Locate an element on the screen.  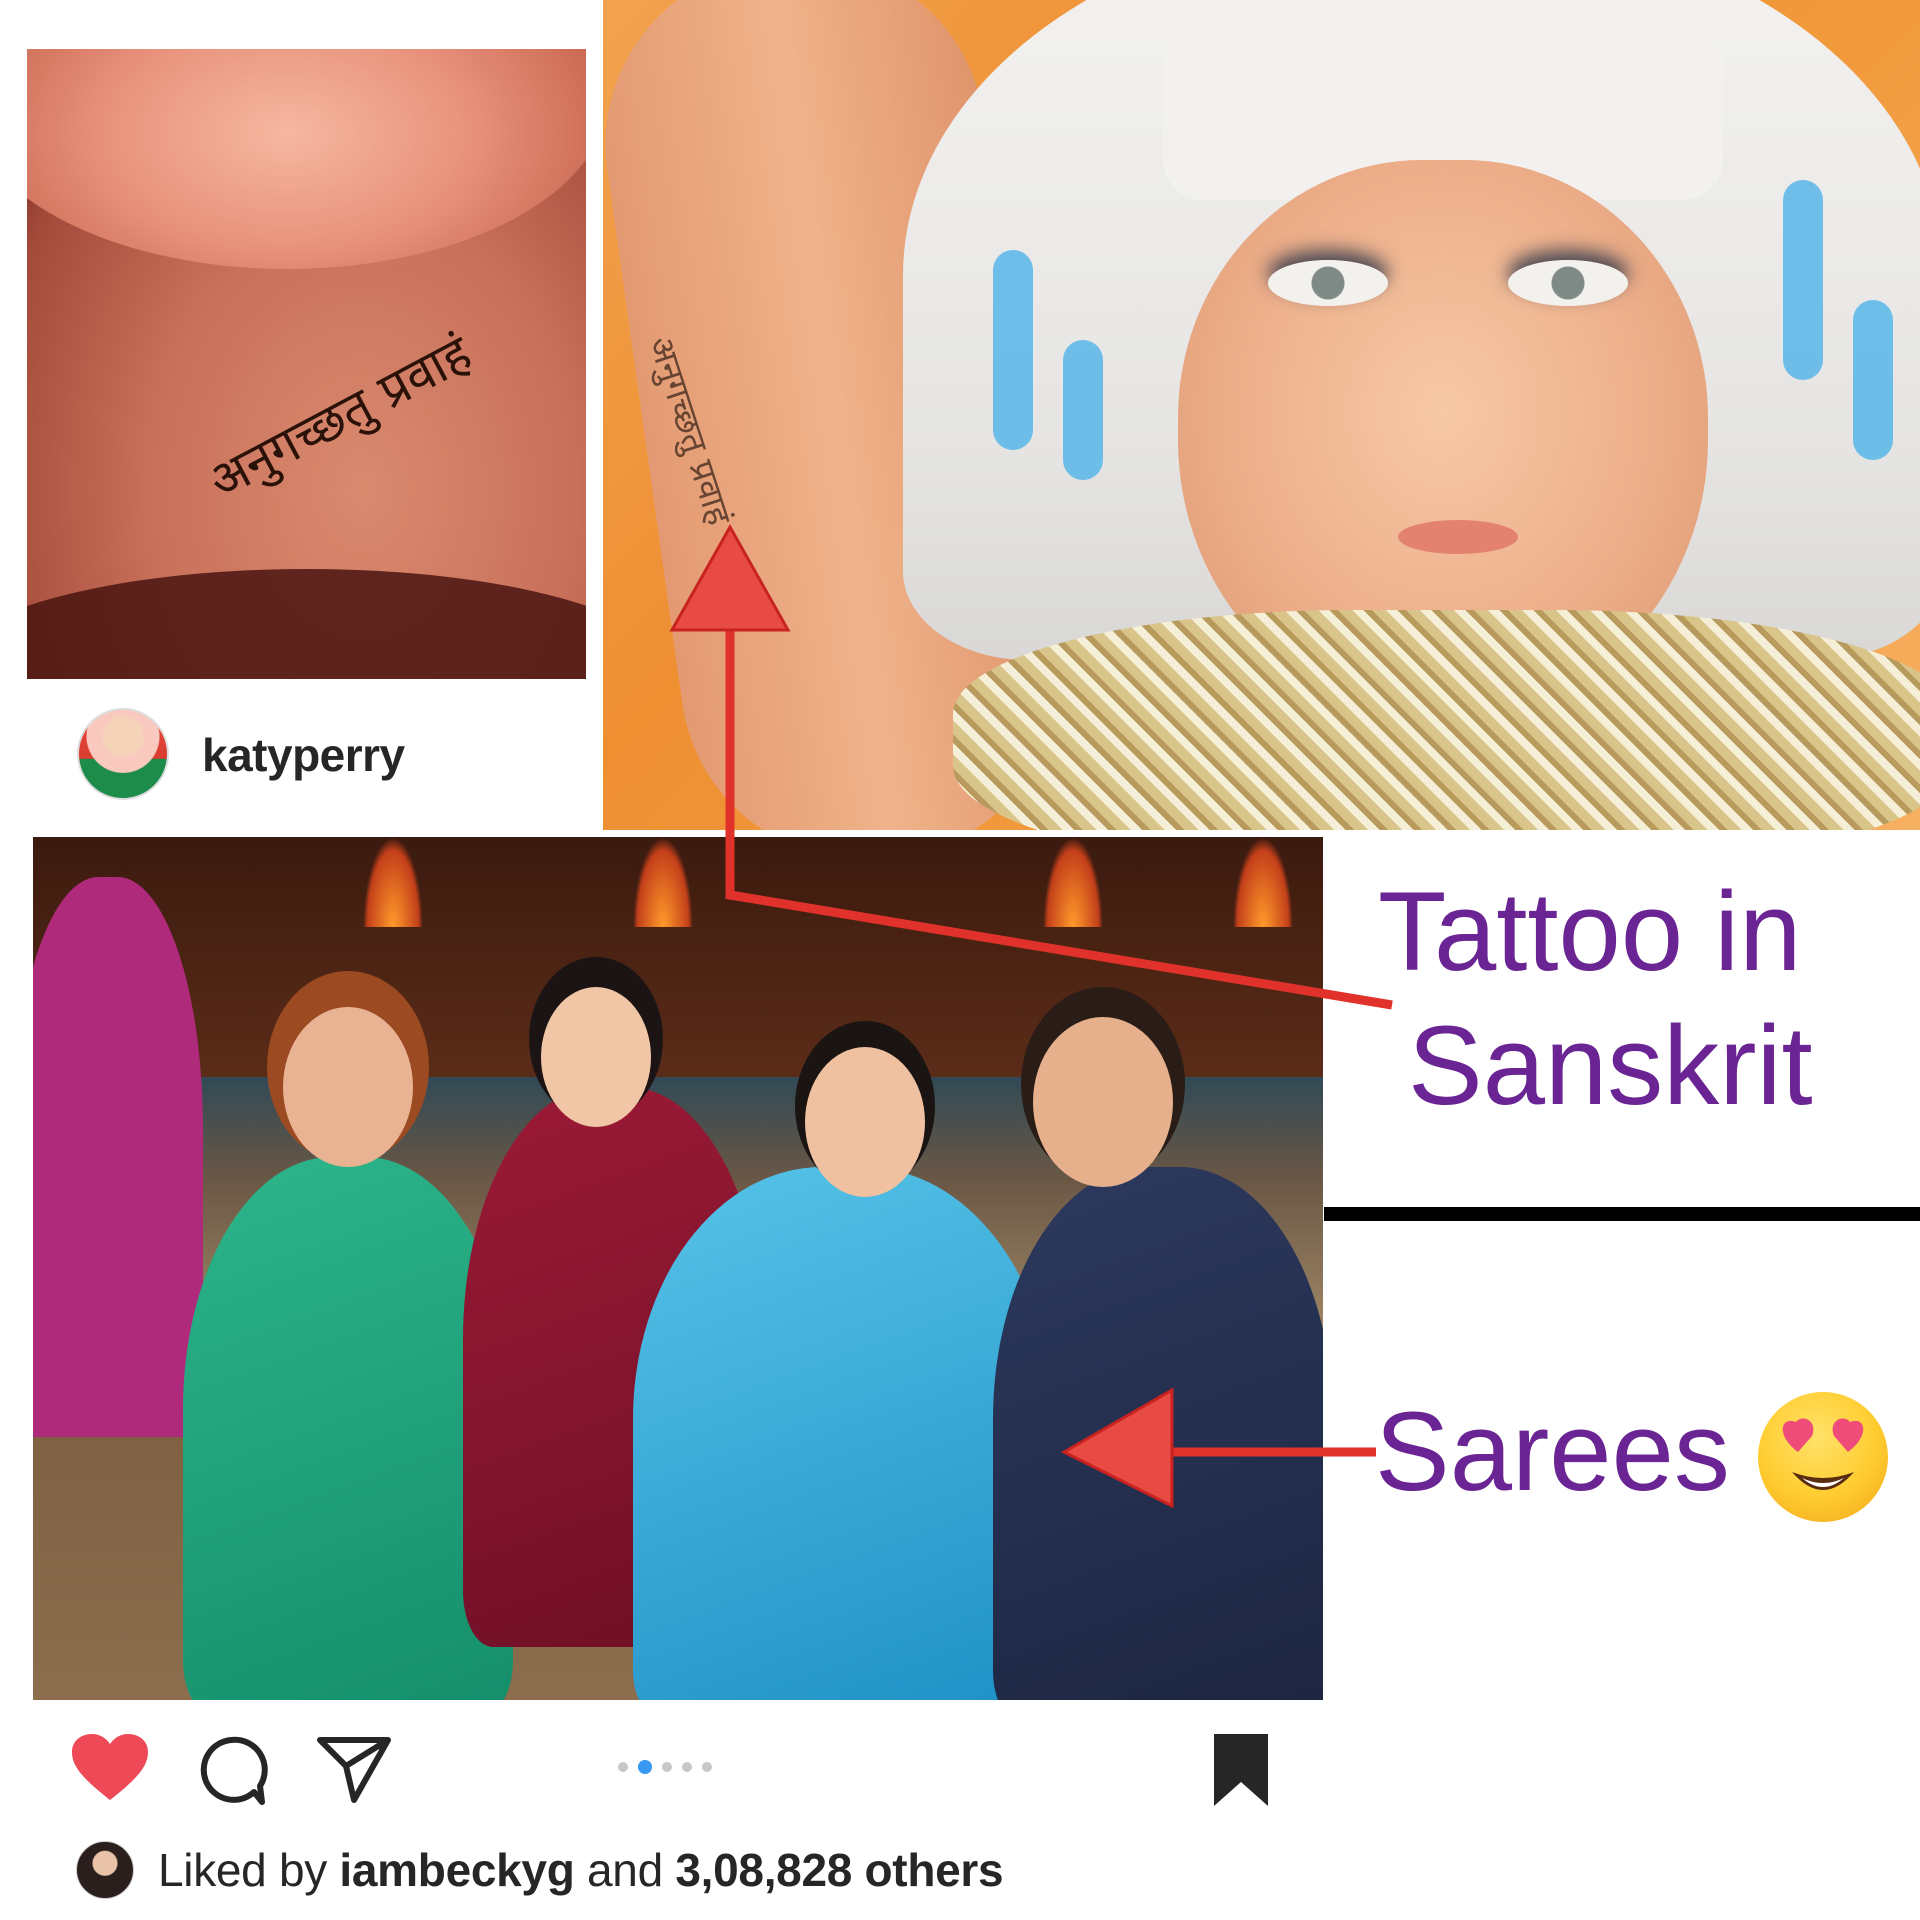
tattoo-arrow-head is located at coordinates (730, 577).